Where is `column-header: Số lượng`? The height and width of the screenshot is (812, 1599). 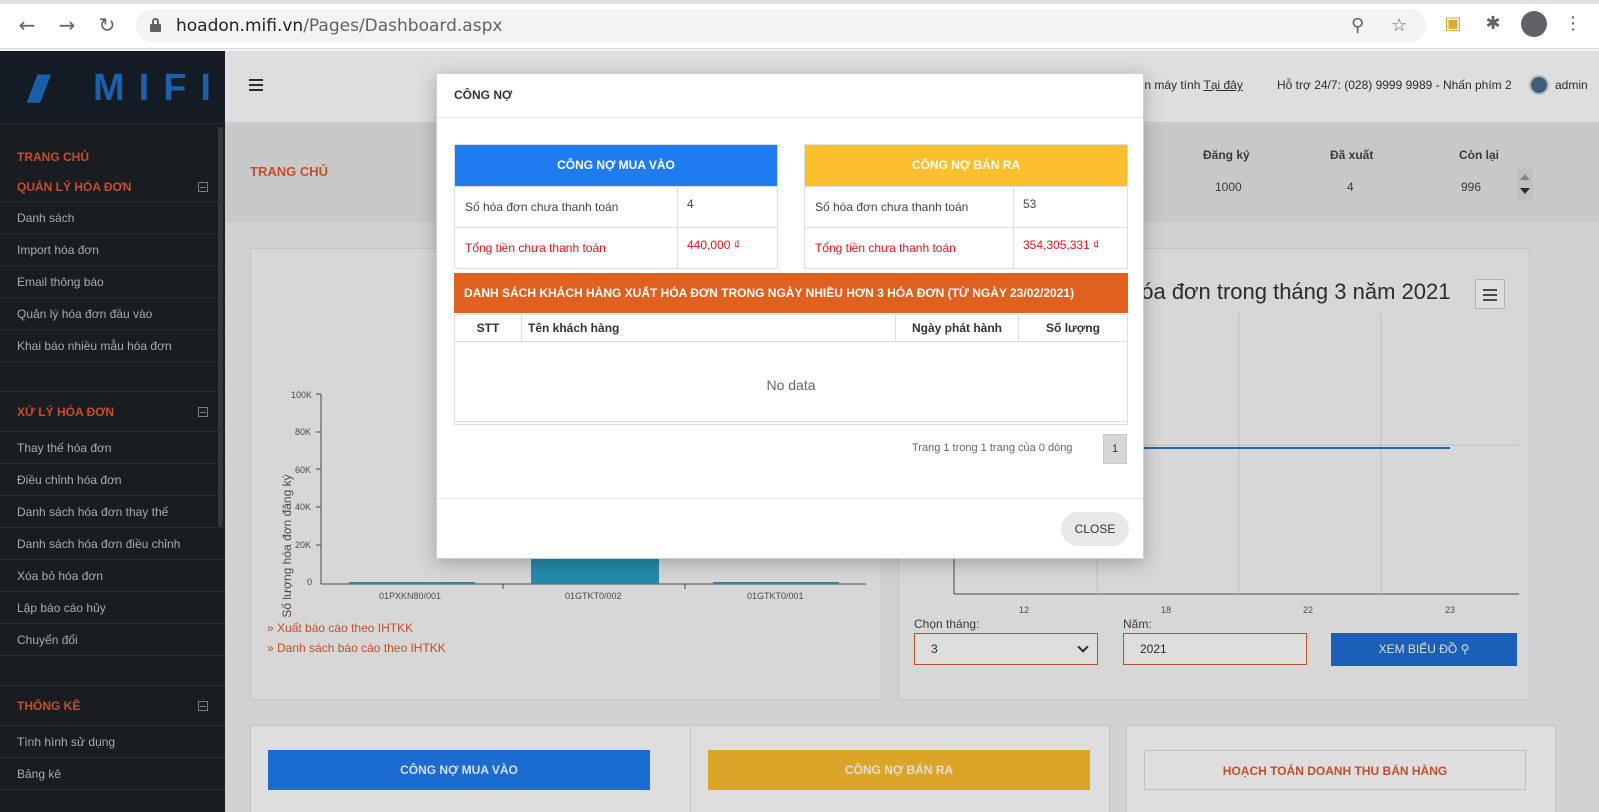 column-header: Số lượng is located at coordinates (1073, 328).